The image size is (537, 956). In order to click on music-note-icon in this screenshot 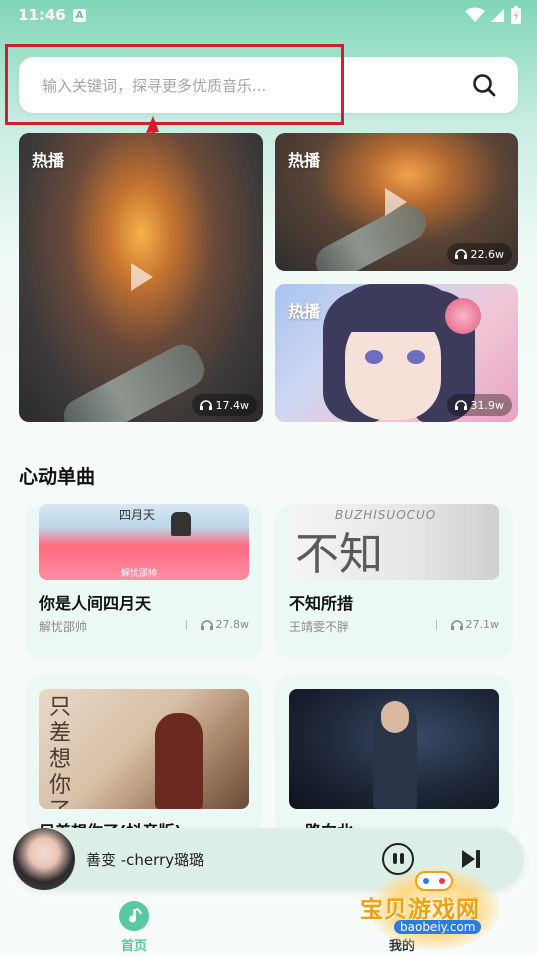, I will do `click(134, 916)`.